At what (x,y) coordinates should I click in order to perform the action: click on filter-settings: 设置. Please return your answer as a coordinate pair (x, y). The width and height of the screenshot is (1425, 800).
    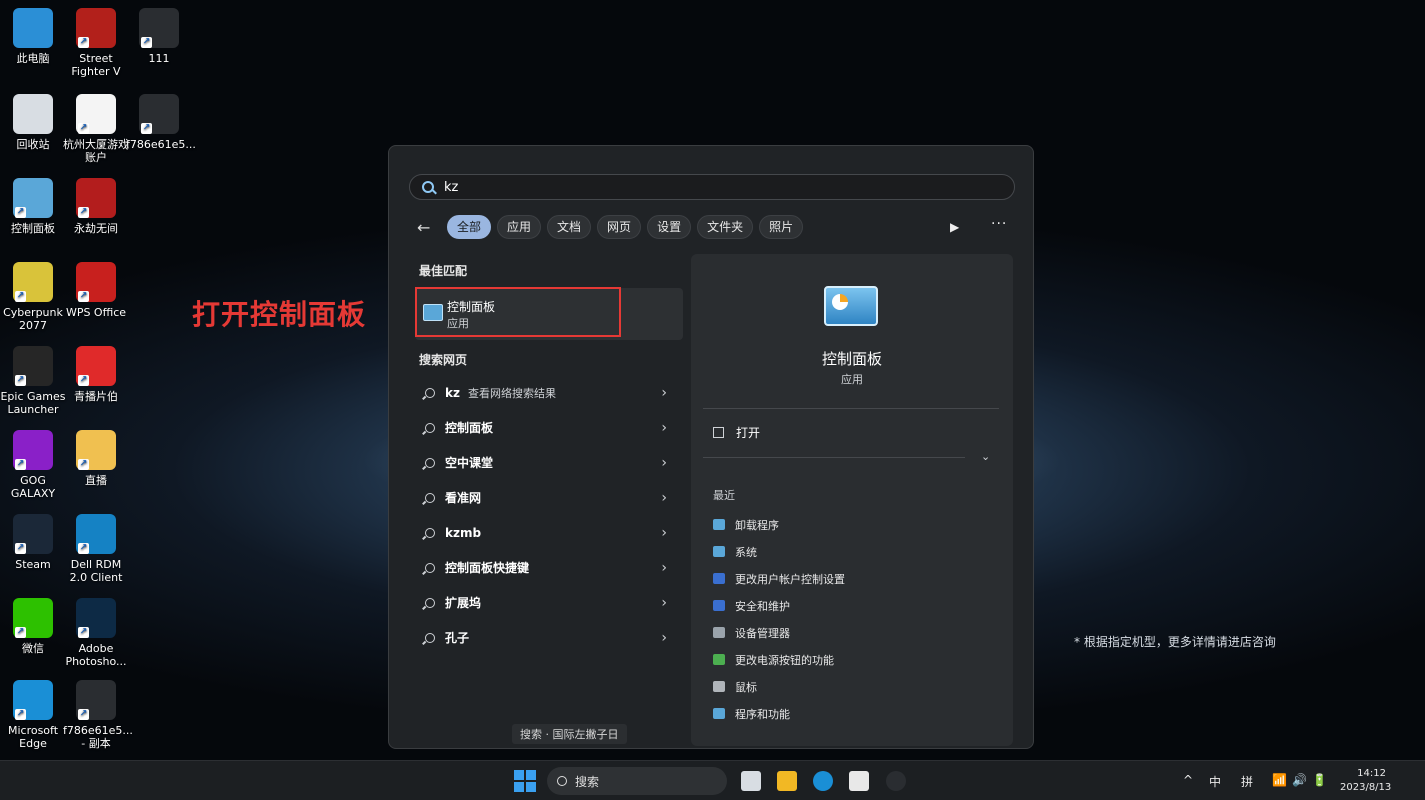
    Looking at the image, I should click on (669, 227).